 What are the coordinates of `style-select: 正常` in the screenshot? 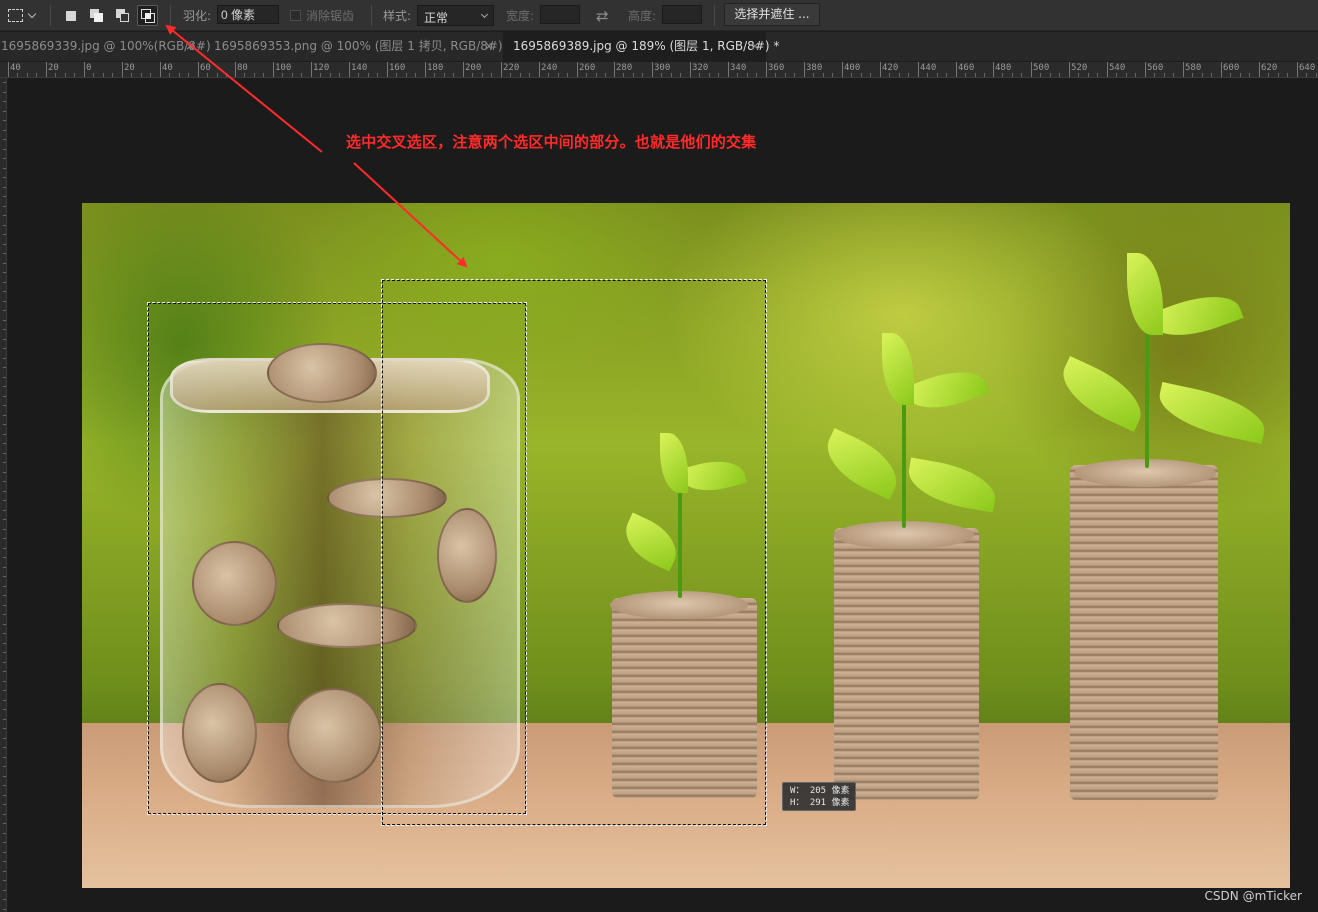 It's located at (455, 15).